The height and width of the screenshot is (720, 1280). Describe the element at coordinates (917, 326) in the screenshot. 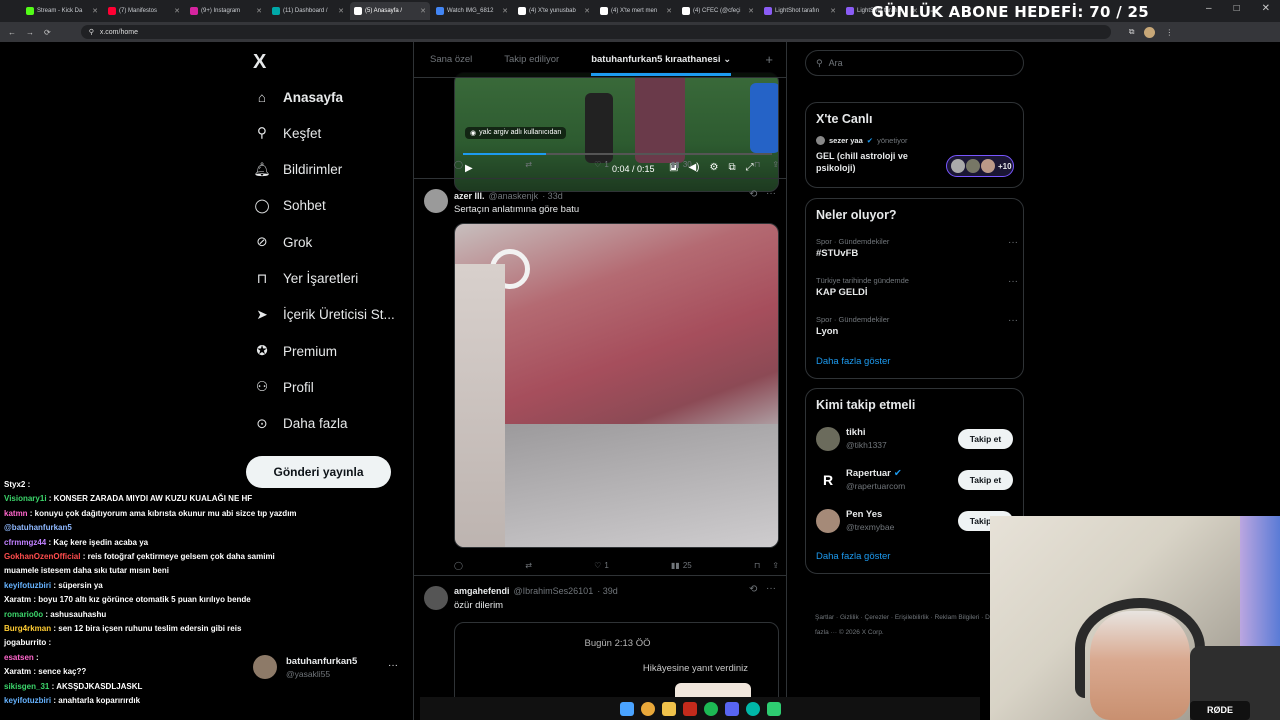

I see `trend-item: Spor · Gündemdekiler Lyon ···` at that location.